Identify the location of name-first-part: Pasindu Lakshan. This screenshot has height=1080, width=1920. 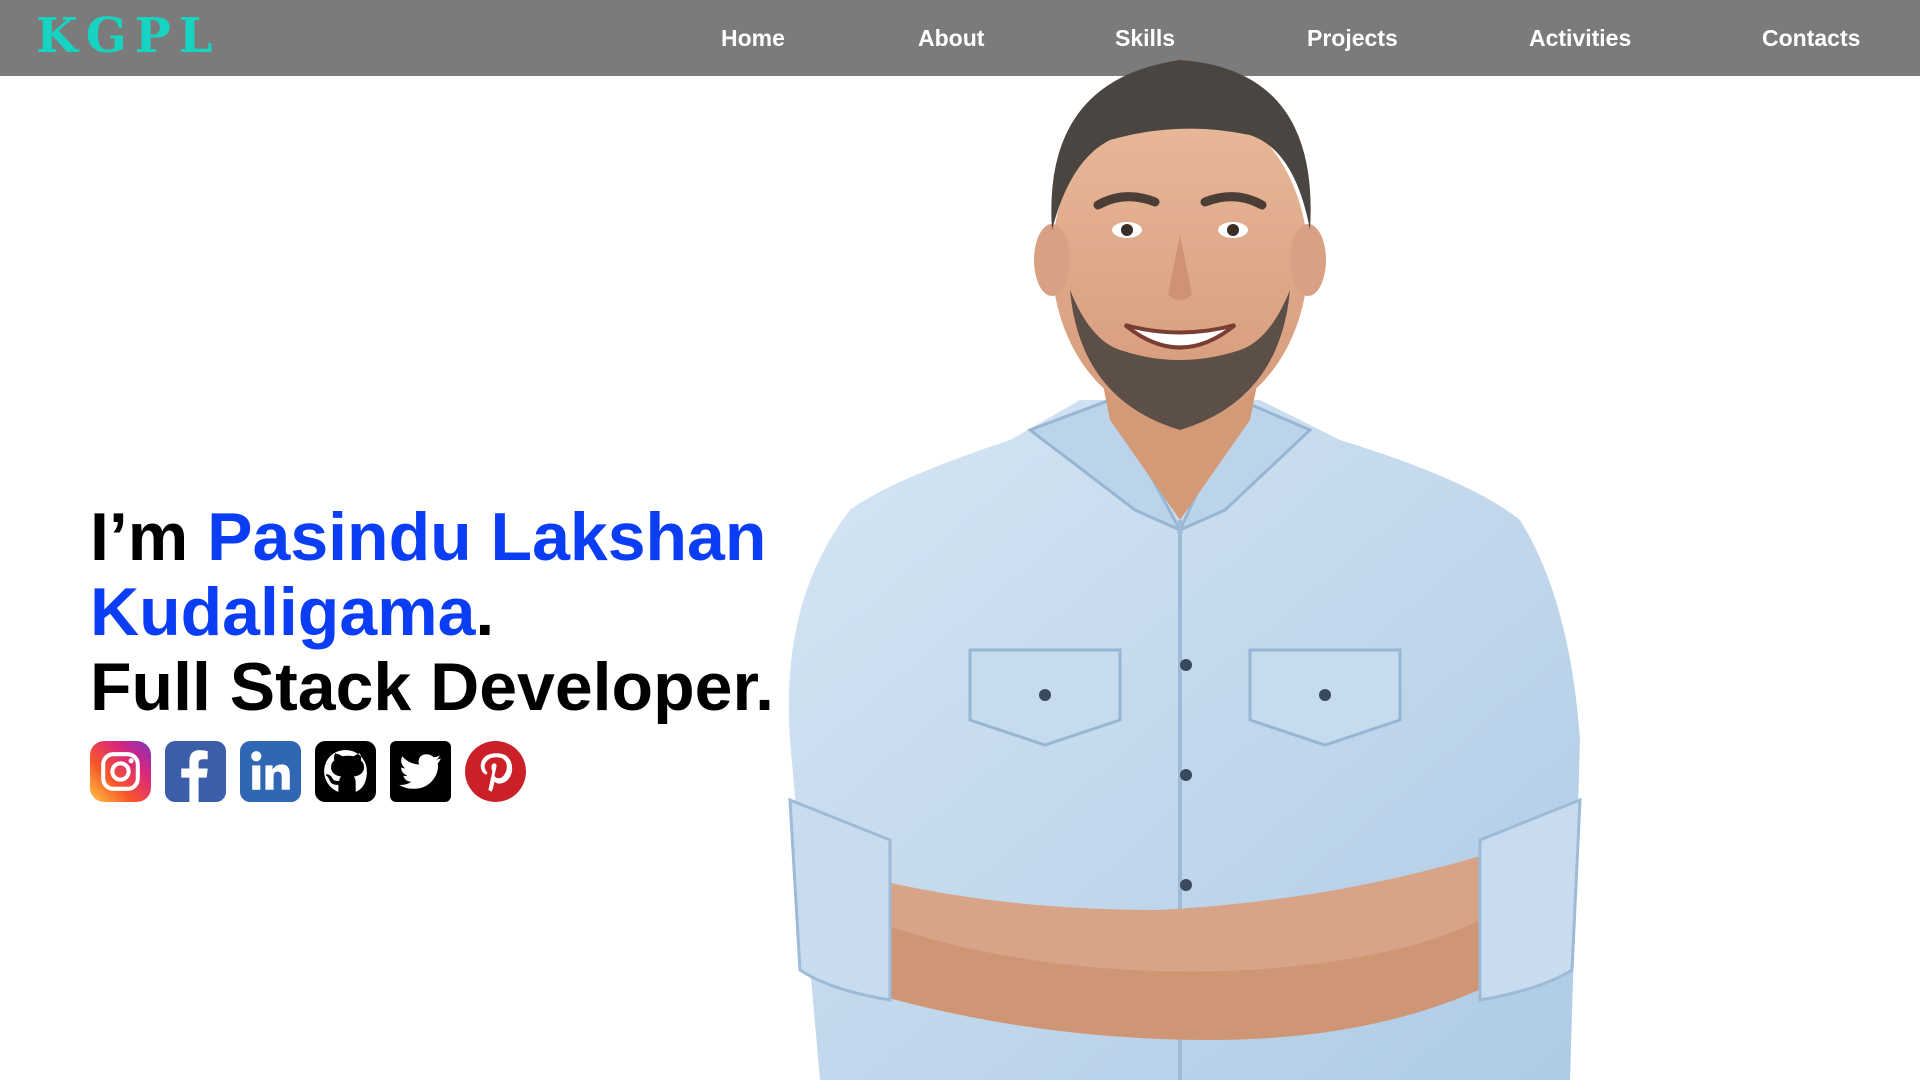
(487, 537).